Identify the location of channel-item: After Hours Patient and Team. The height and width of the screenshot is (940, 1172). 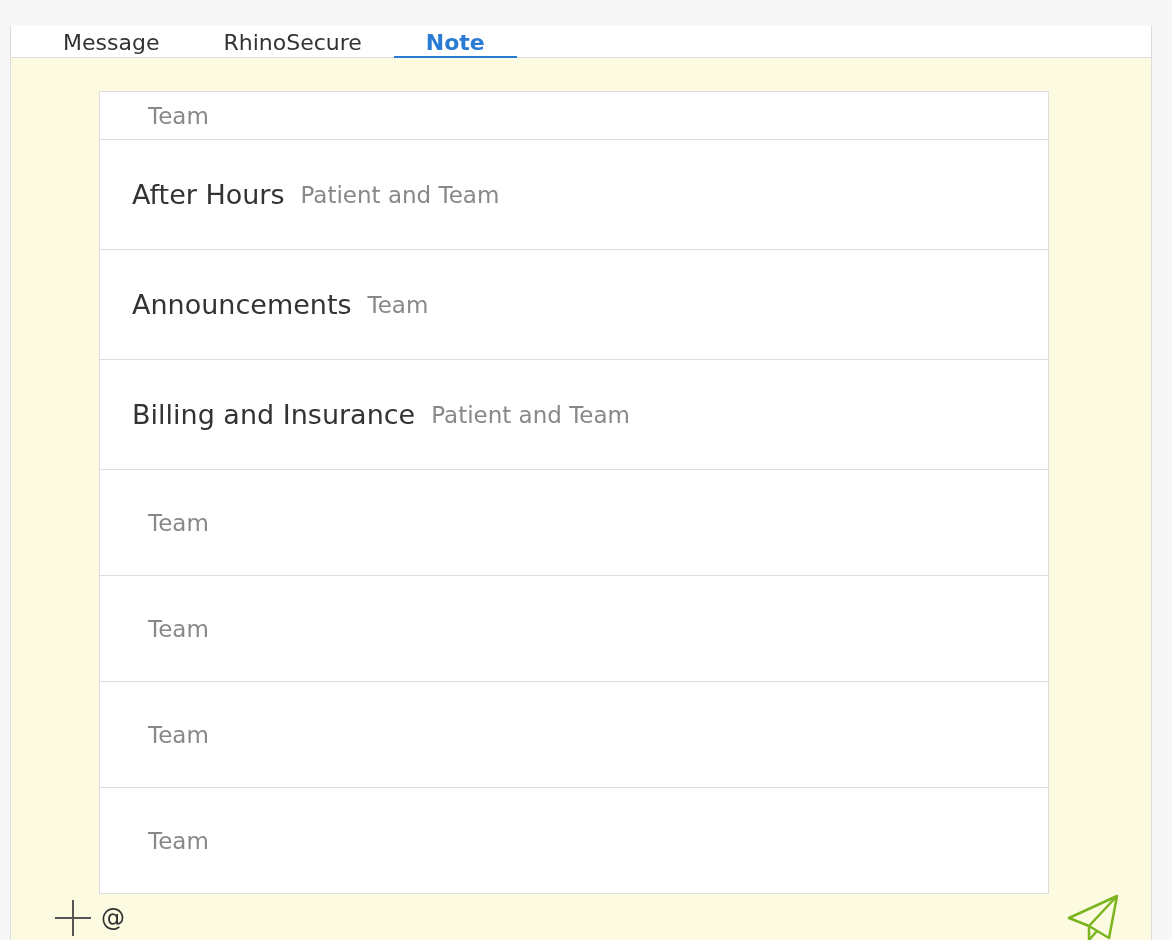
(574, 194).